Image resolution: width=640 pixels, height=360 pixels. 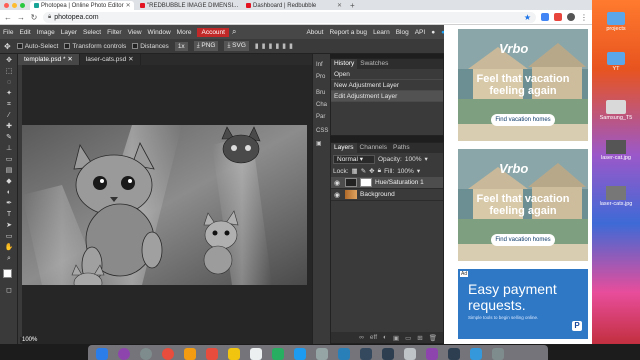 I want to click on shape-tool-icon: ▭, so click(x=9, y=236).